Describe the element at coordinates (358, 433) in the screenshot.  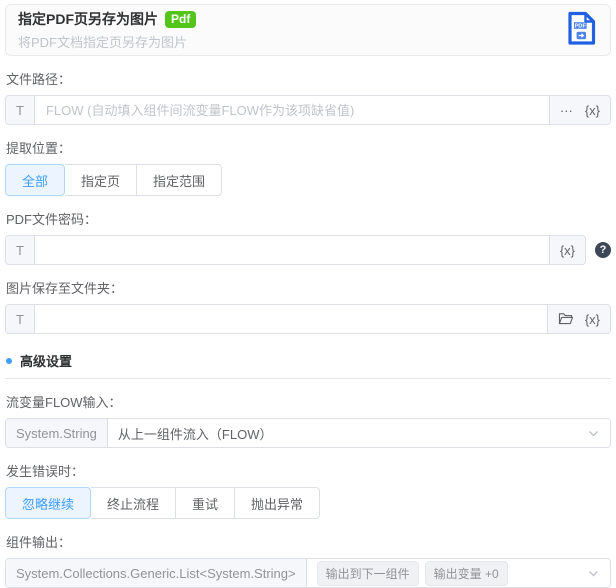
I see `flow-input-select: 从上一组件流入（FLOW）` at that location.